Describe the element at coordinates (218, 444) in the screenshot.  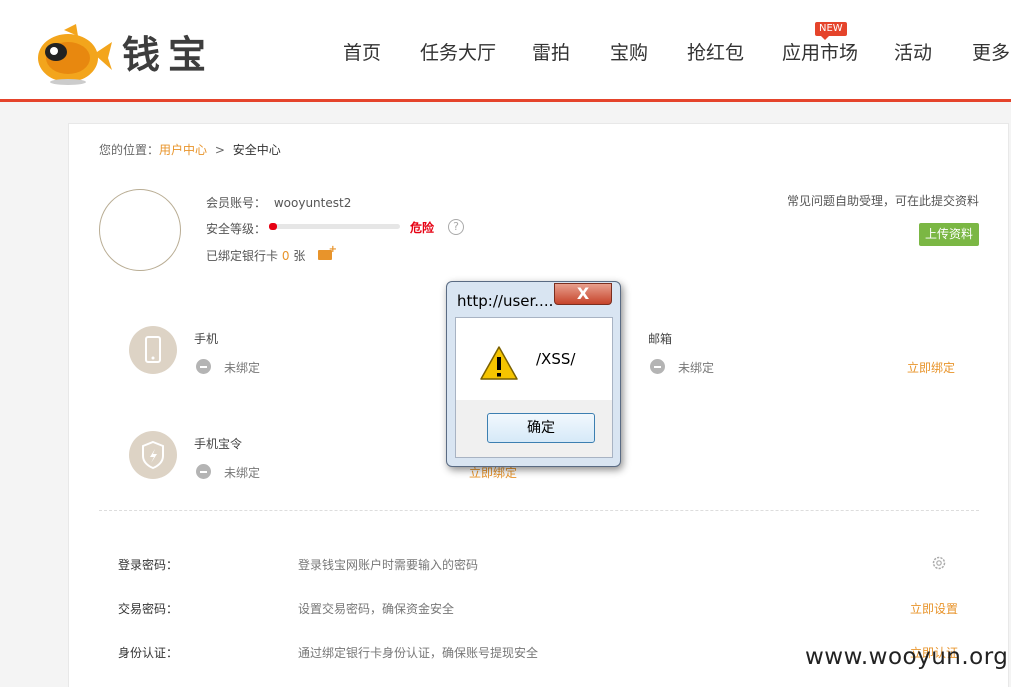
I see `token-title: 手机宝令` at that location.